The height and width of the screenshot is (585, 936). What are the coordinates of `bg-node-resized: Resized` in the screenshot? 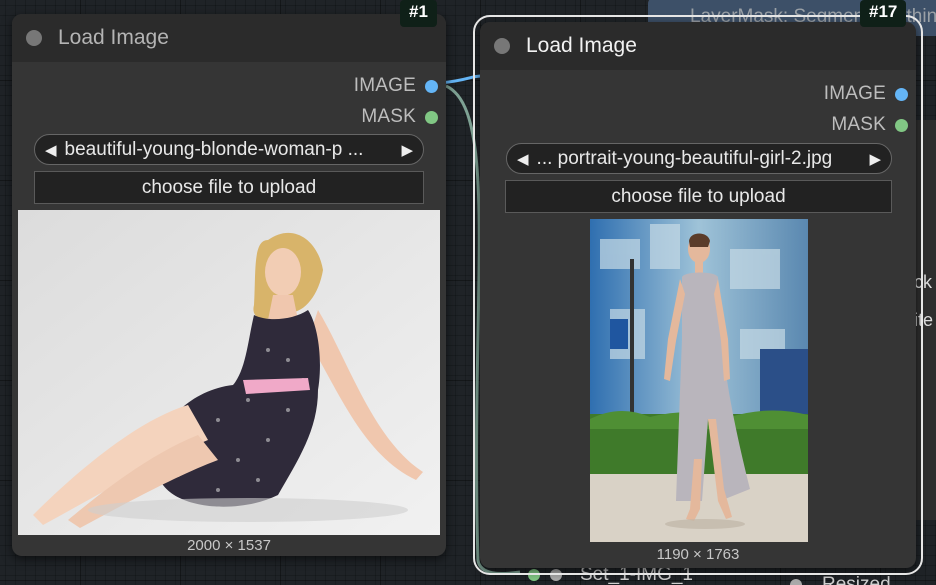 It's located at (863, 579).